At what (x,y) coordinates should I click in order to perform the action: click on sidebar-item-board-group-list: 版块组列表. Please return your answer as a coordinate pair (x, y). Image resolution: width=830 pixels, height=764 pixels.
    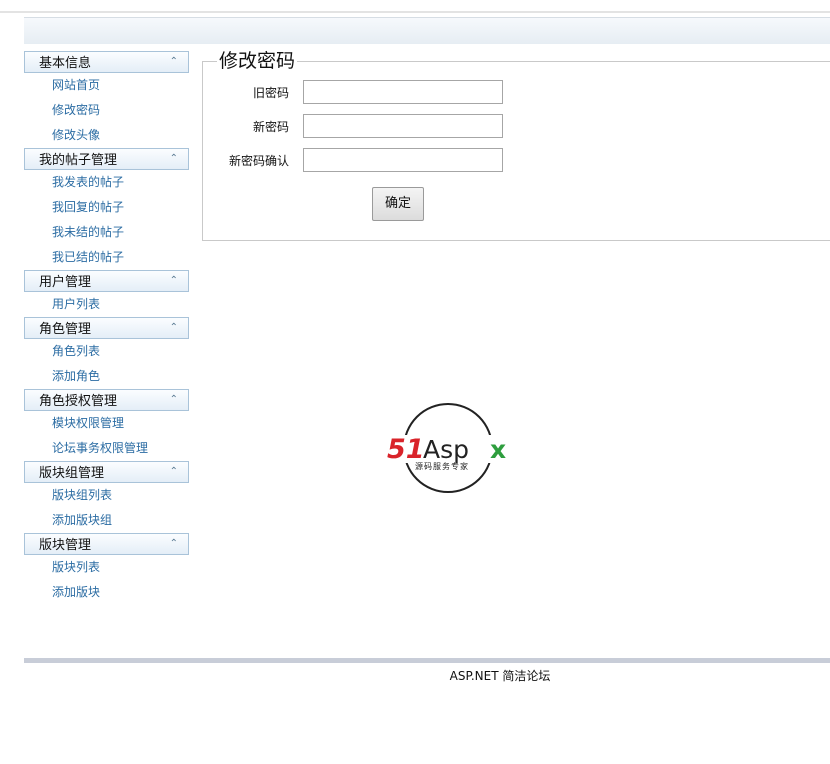
    Looking at the image, I should click on (106, 495).